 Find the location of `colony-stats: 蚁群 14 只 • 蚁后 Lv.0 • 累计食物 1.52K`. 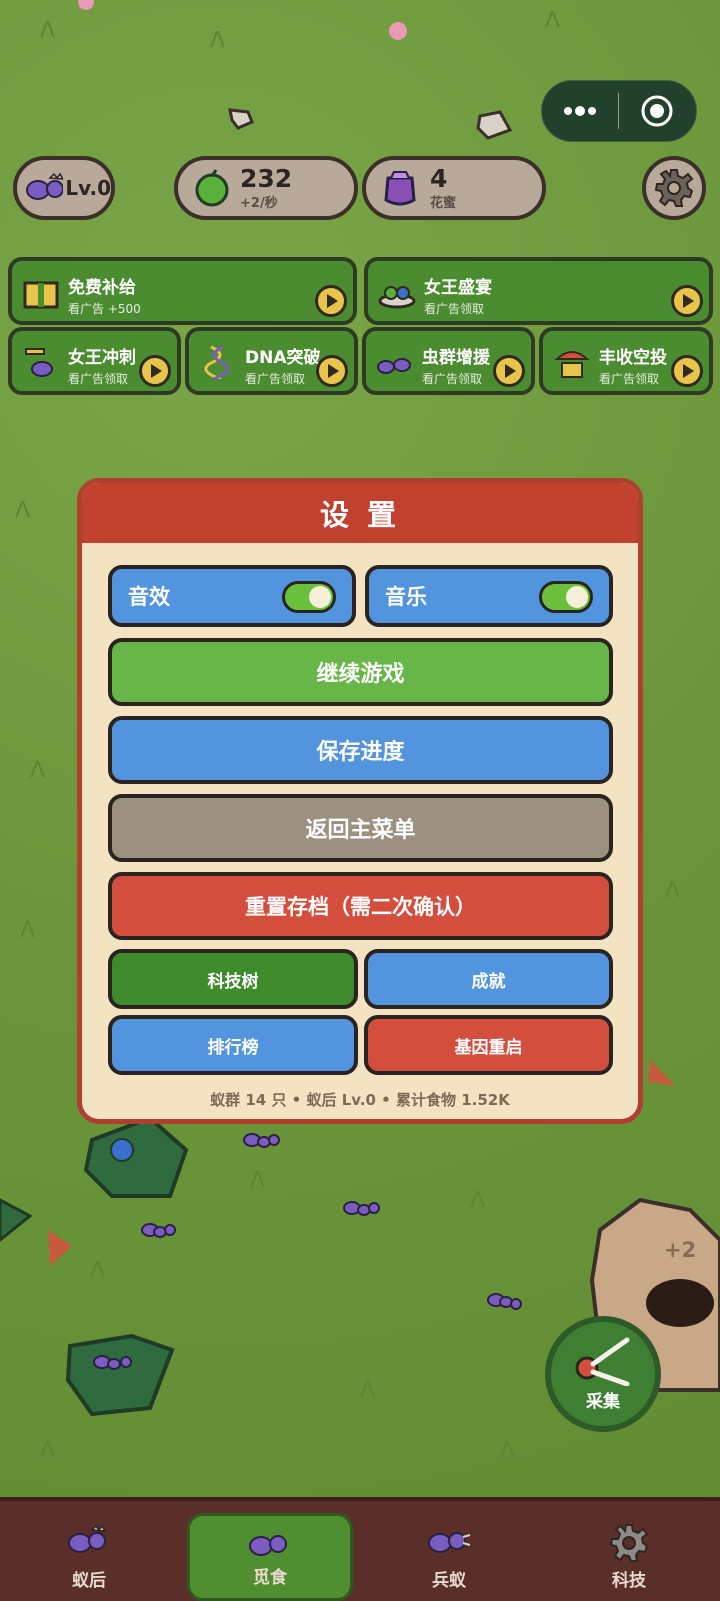

colony-stats: 蚁群 14 只 • 蚁后 Lv.0 • 累计食物 1.52K is located at coordinates (360, 1100).